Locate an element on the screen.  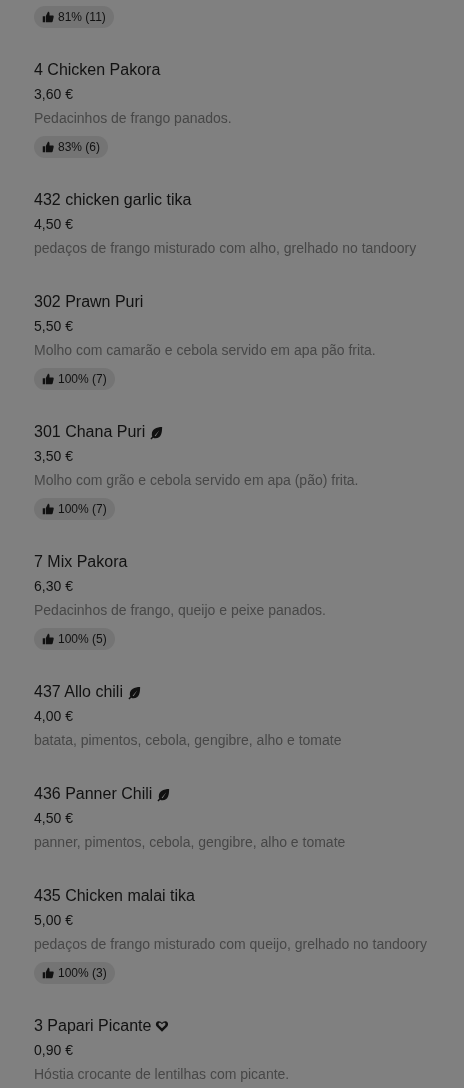
price: 6,30 € is located at coordinates (54, 586).